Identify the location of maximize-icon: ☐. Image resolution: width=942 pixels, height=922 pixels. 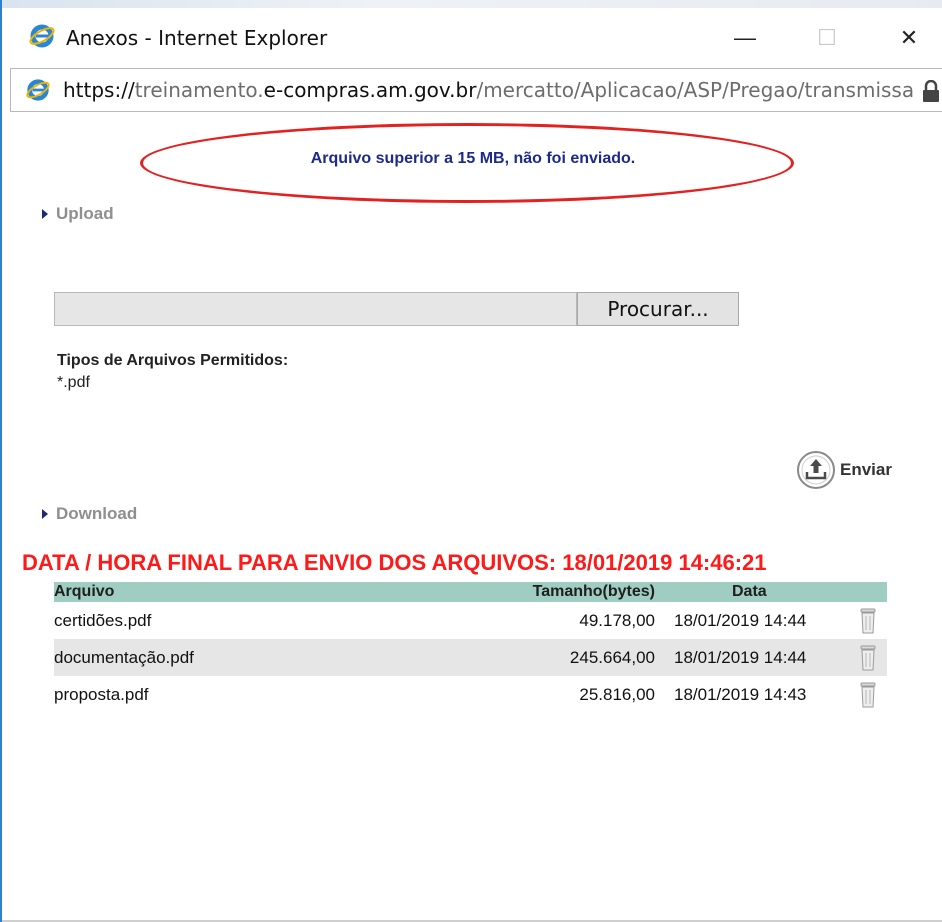
(827, 37).